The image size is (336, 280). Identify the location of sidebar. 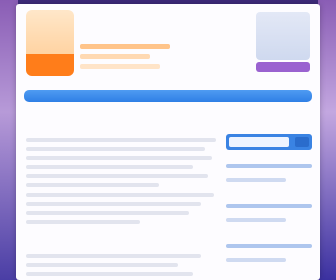
(269, 198).